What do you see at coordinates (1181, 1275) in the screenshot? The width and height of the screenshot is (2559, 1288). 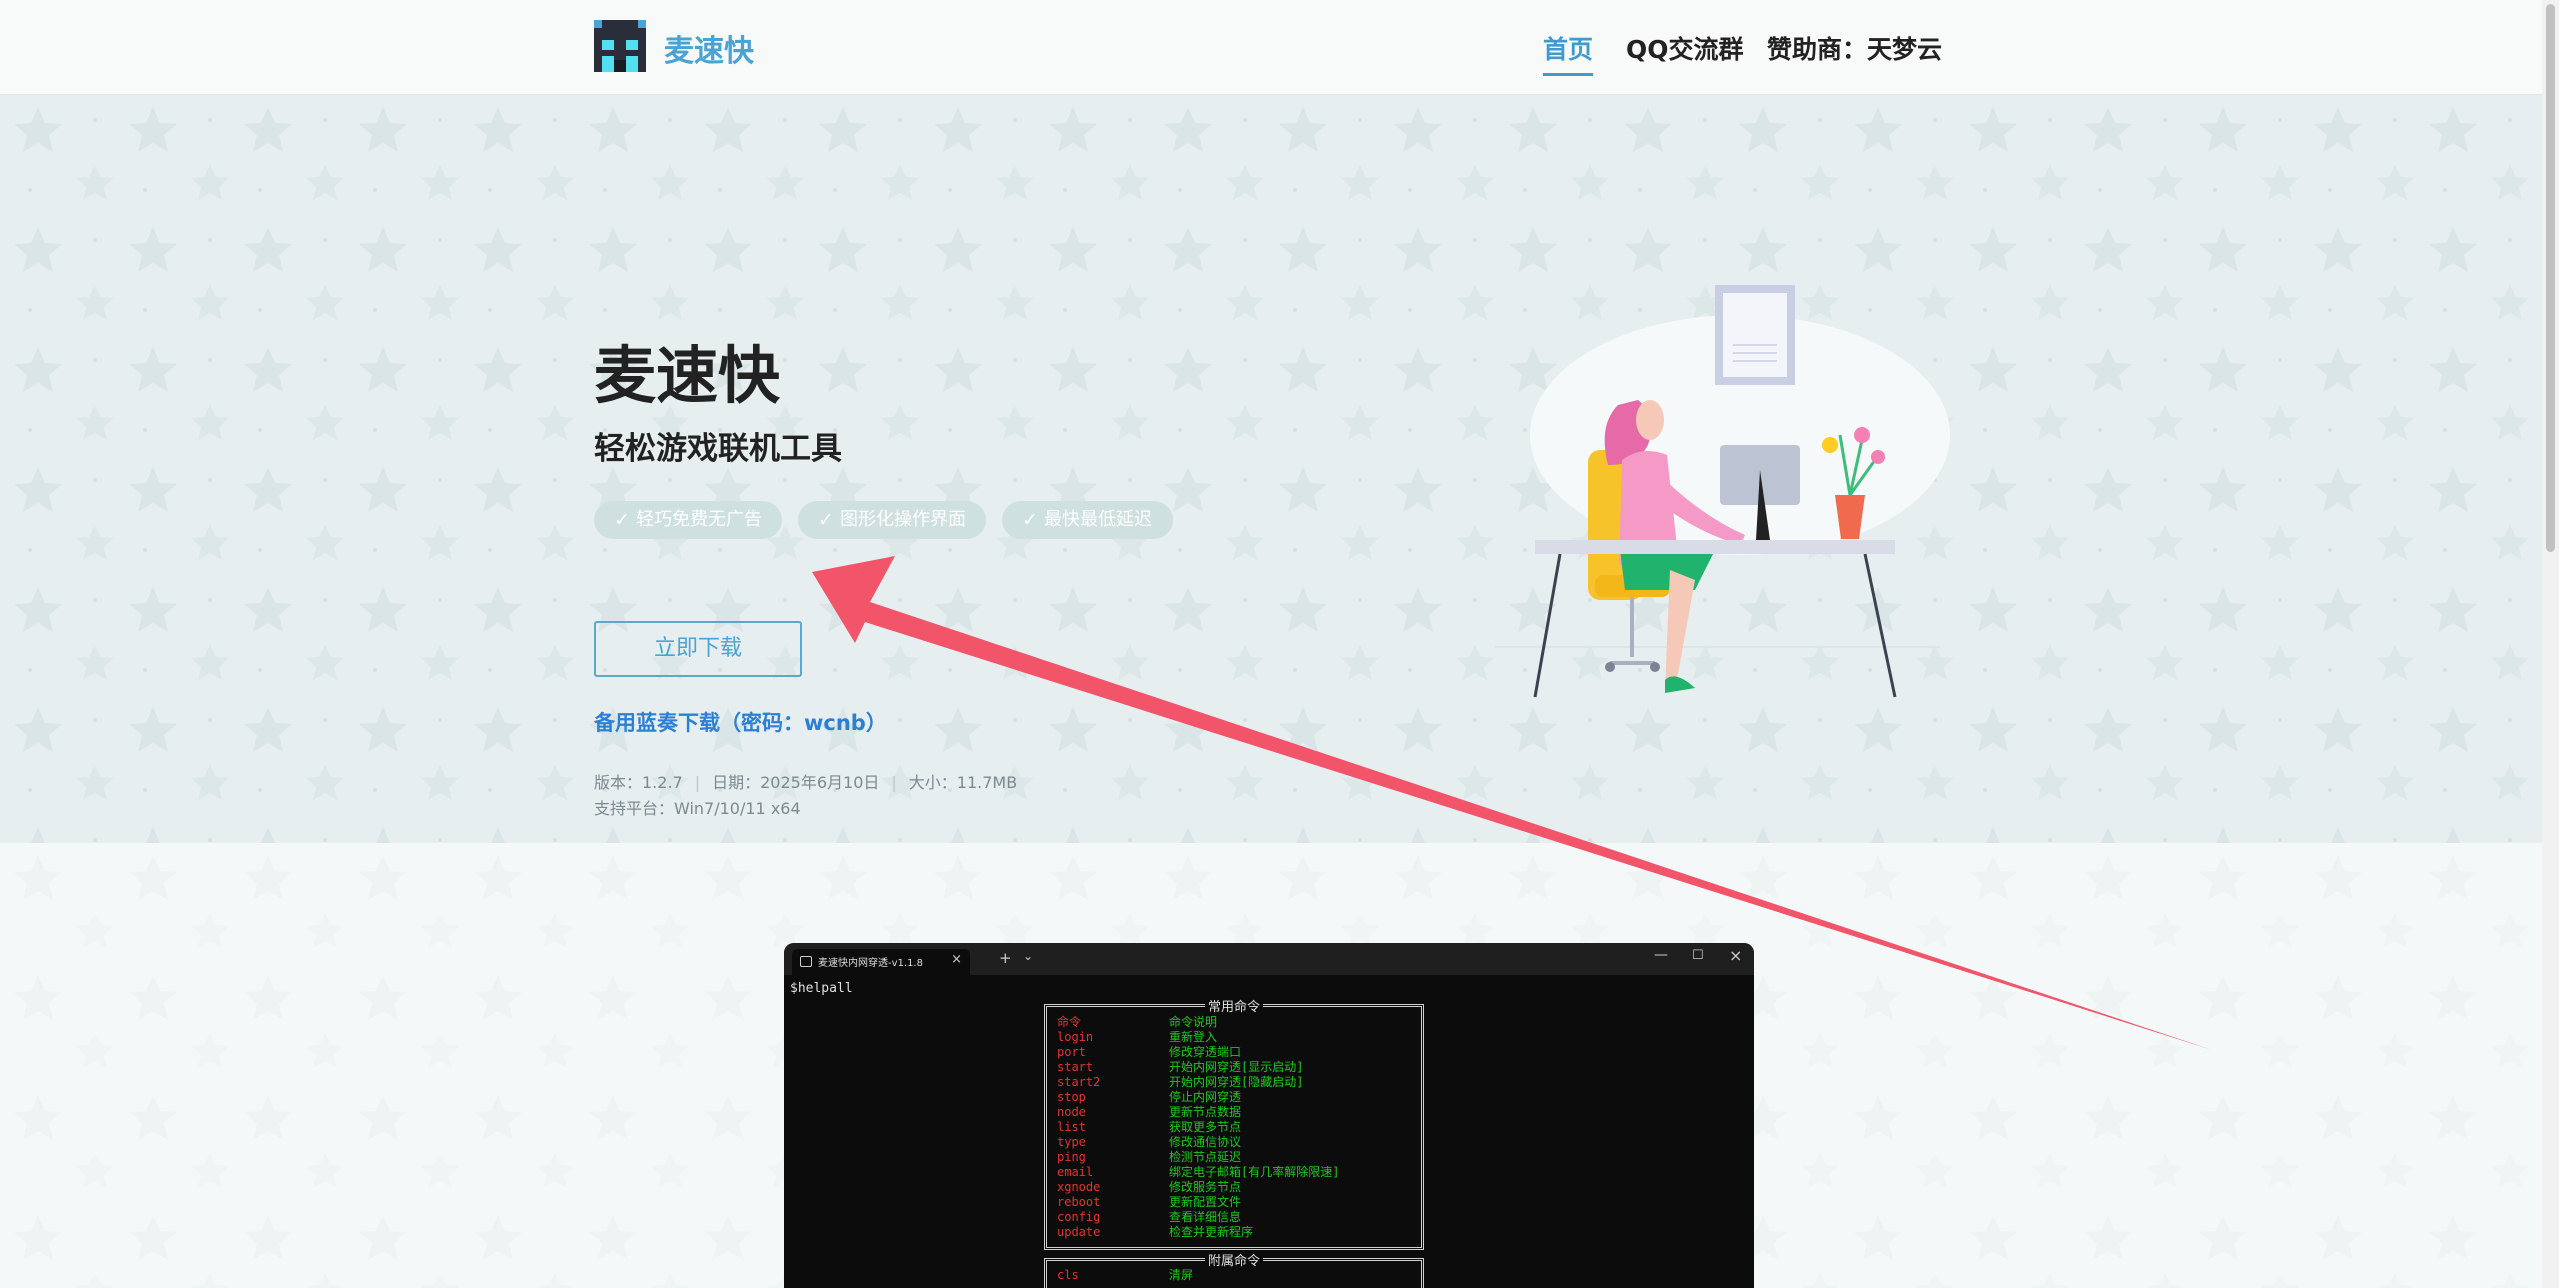 I see `command-description: 清屏` at bounding box center [1181, 1275].